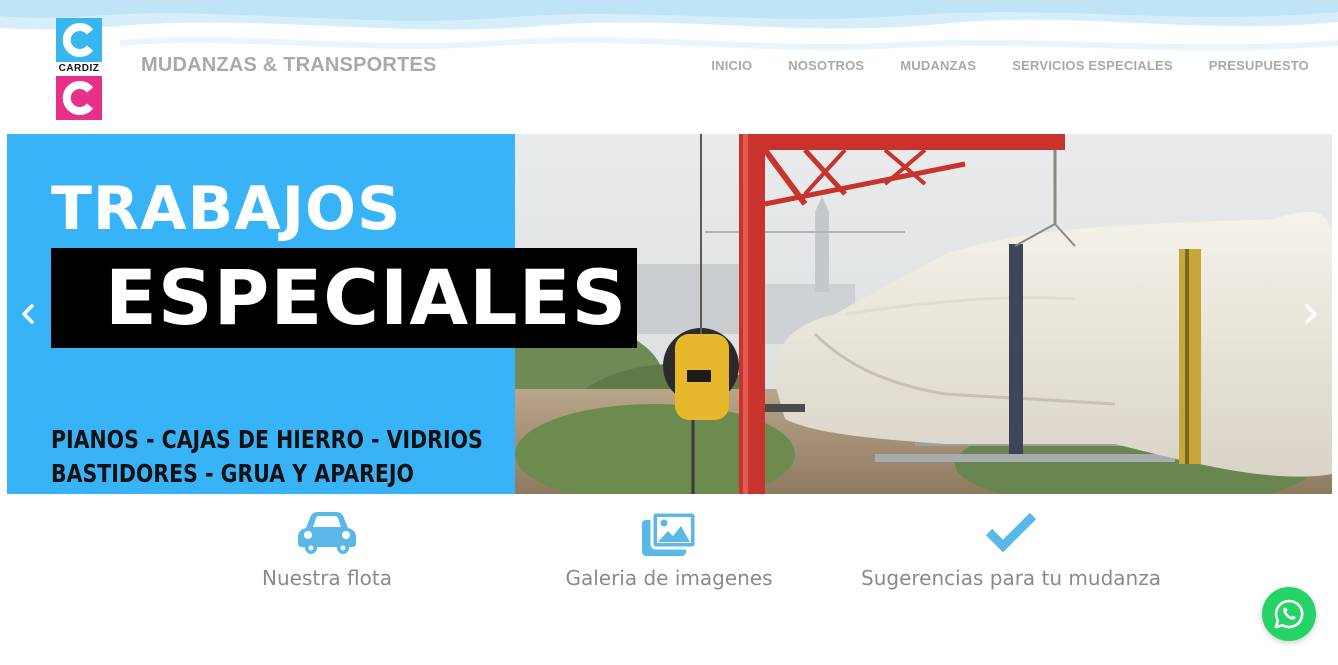  What do you see at coordinates (1011, 578) in the screenshot?
I see `feature-label: Sugerencias para tu mudanza` at bounding box center [1011, 578].